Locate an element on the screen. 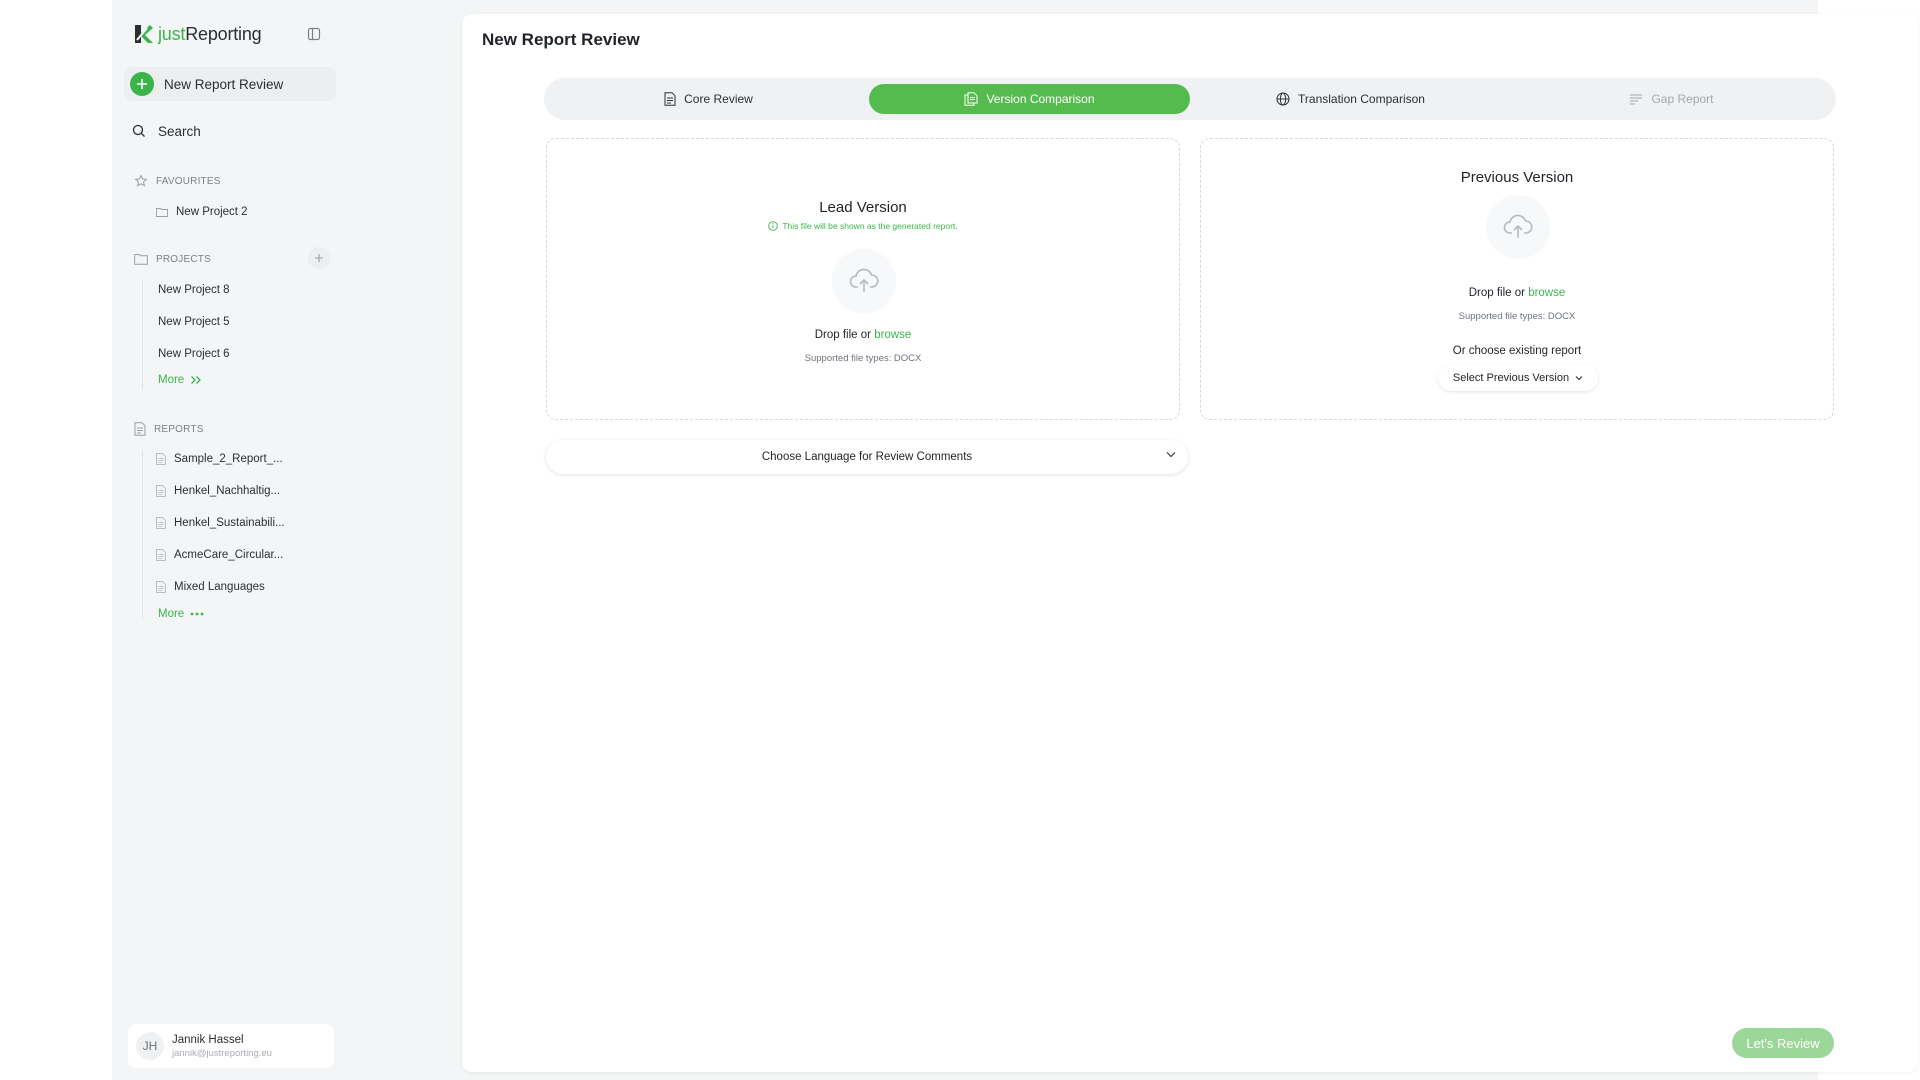  lets-review-button: Let's Review is located at coordinates (1783, 1043).